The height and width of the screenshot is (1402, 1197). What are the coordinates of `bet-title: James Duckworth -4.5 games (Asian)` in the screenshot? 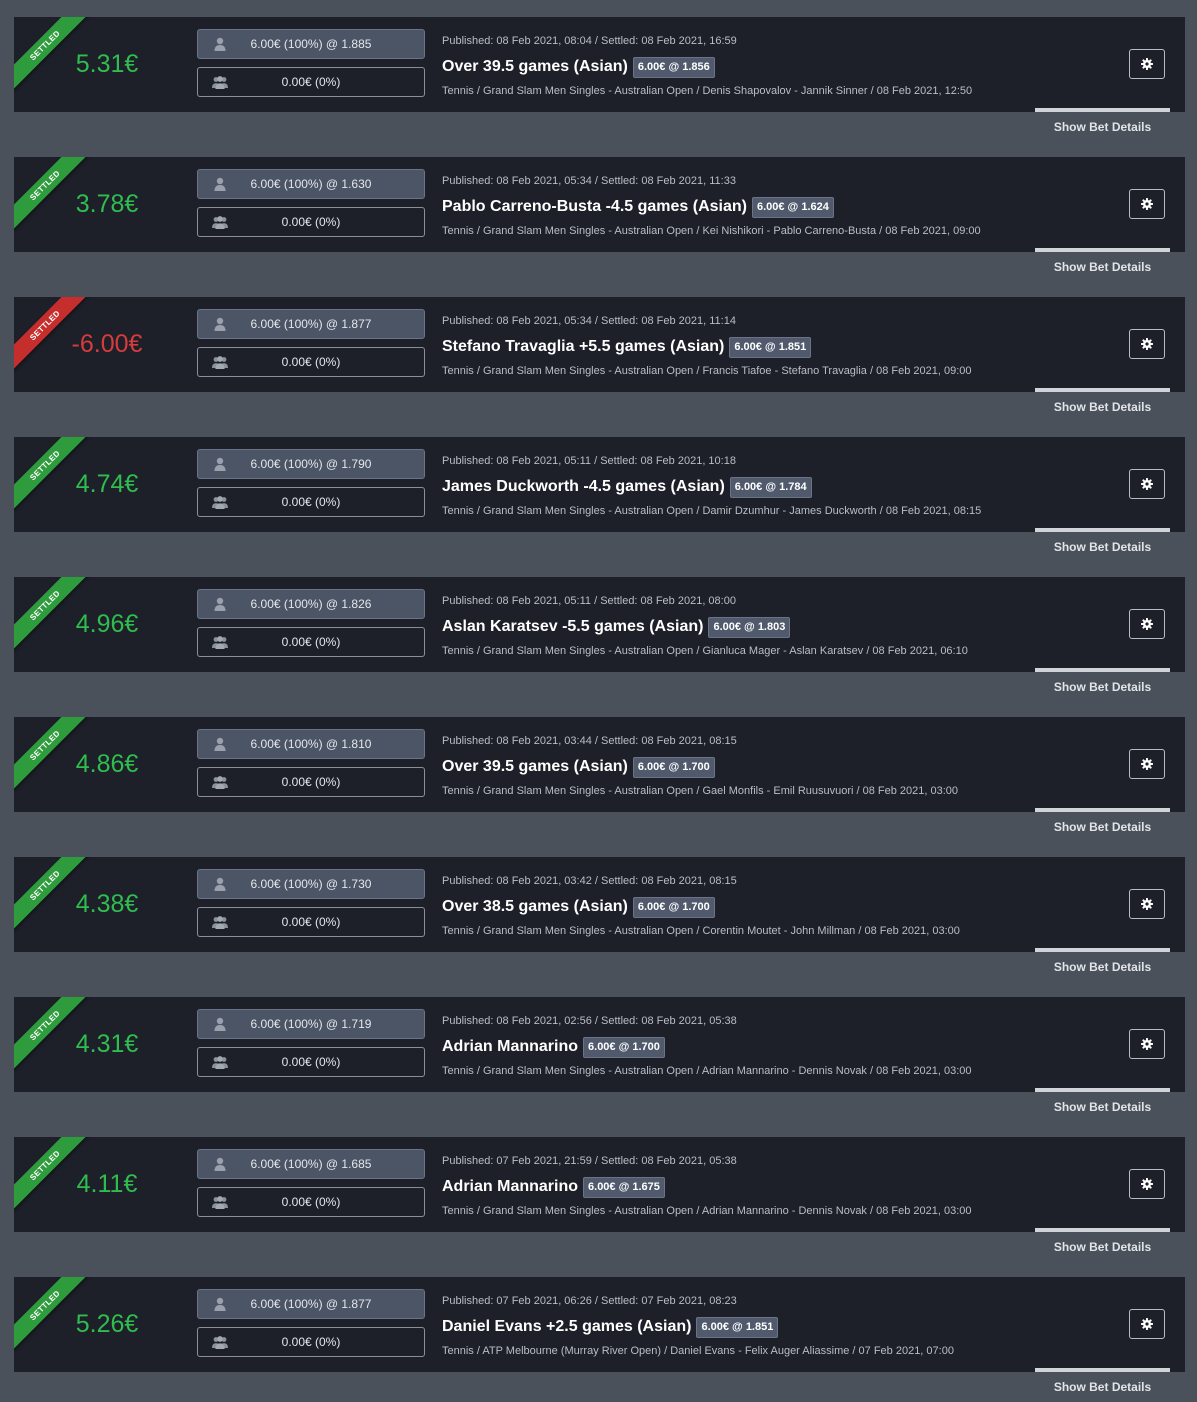 It's located at (583, 486).